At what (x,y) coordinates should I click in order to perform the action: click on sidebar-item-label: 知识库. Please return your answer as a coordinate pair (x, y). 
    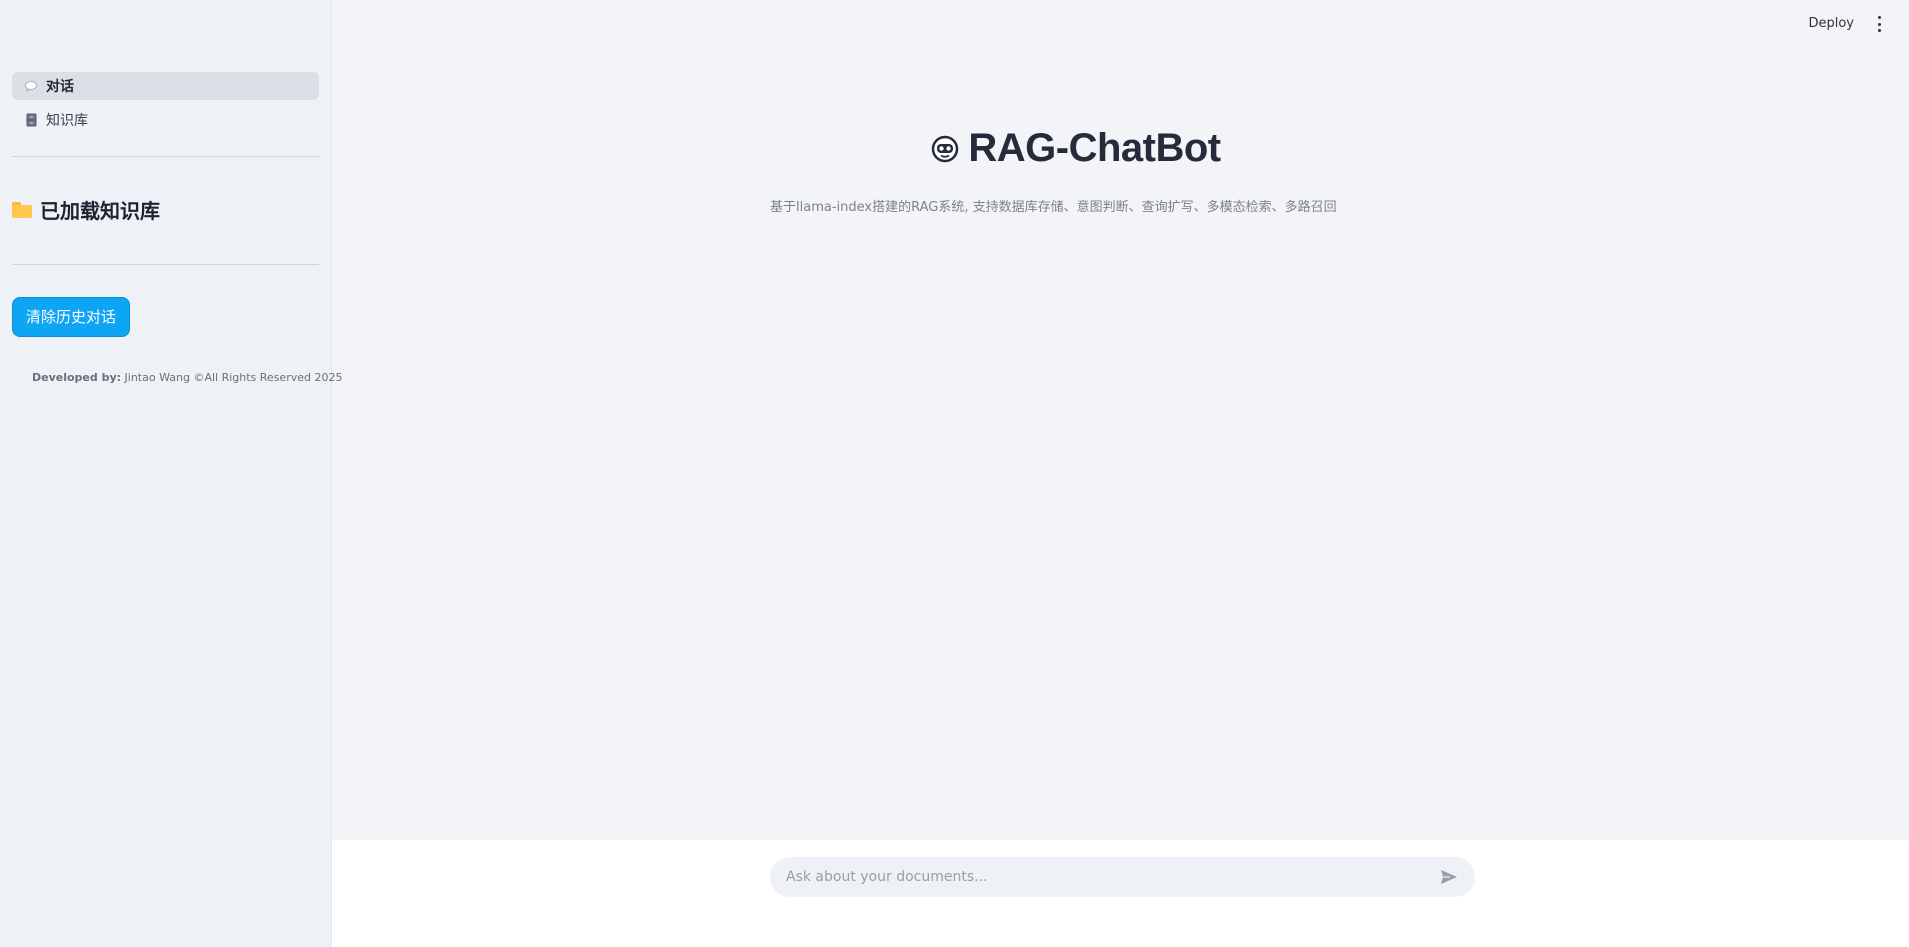
    Looking at the image, I should click on (67, 121).